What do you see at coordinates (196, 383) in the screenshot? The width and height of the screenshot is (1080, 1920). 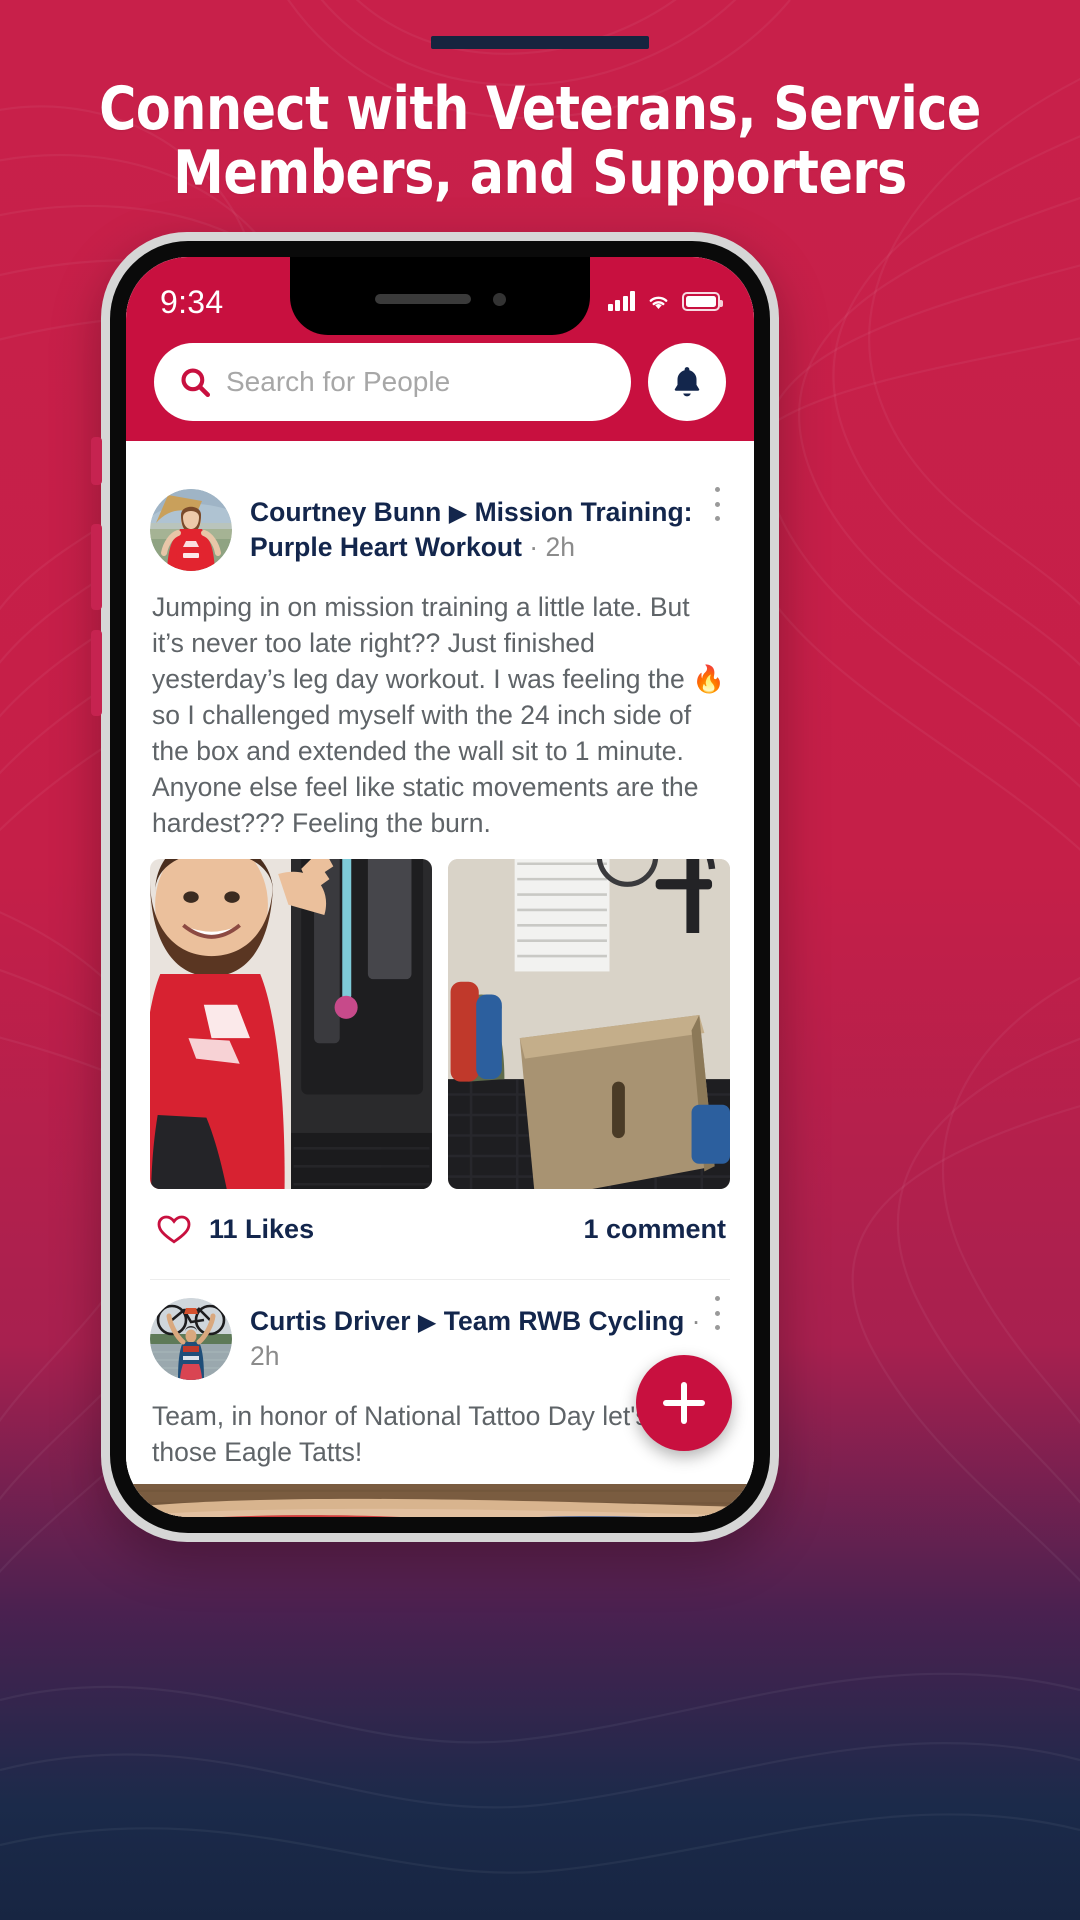 I see `search-icon` at bounding box center [196, 383].